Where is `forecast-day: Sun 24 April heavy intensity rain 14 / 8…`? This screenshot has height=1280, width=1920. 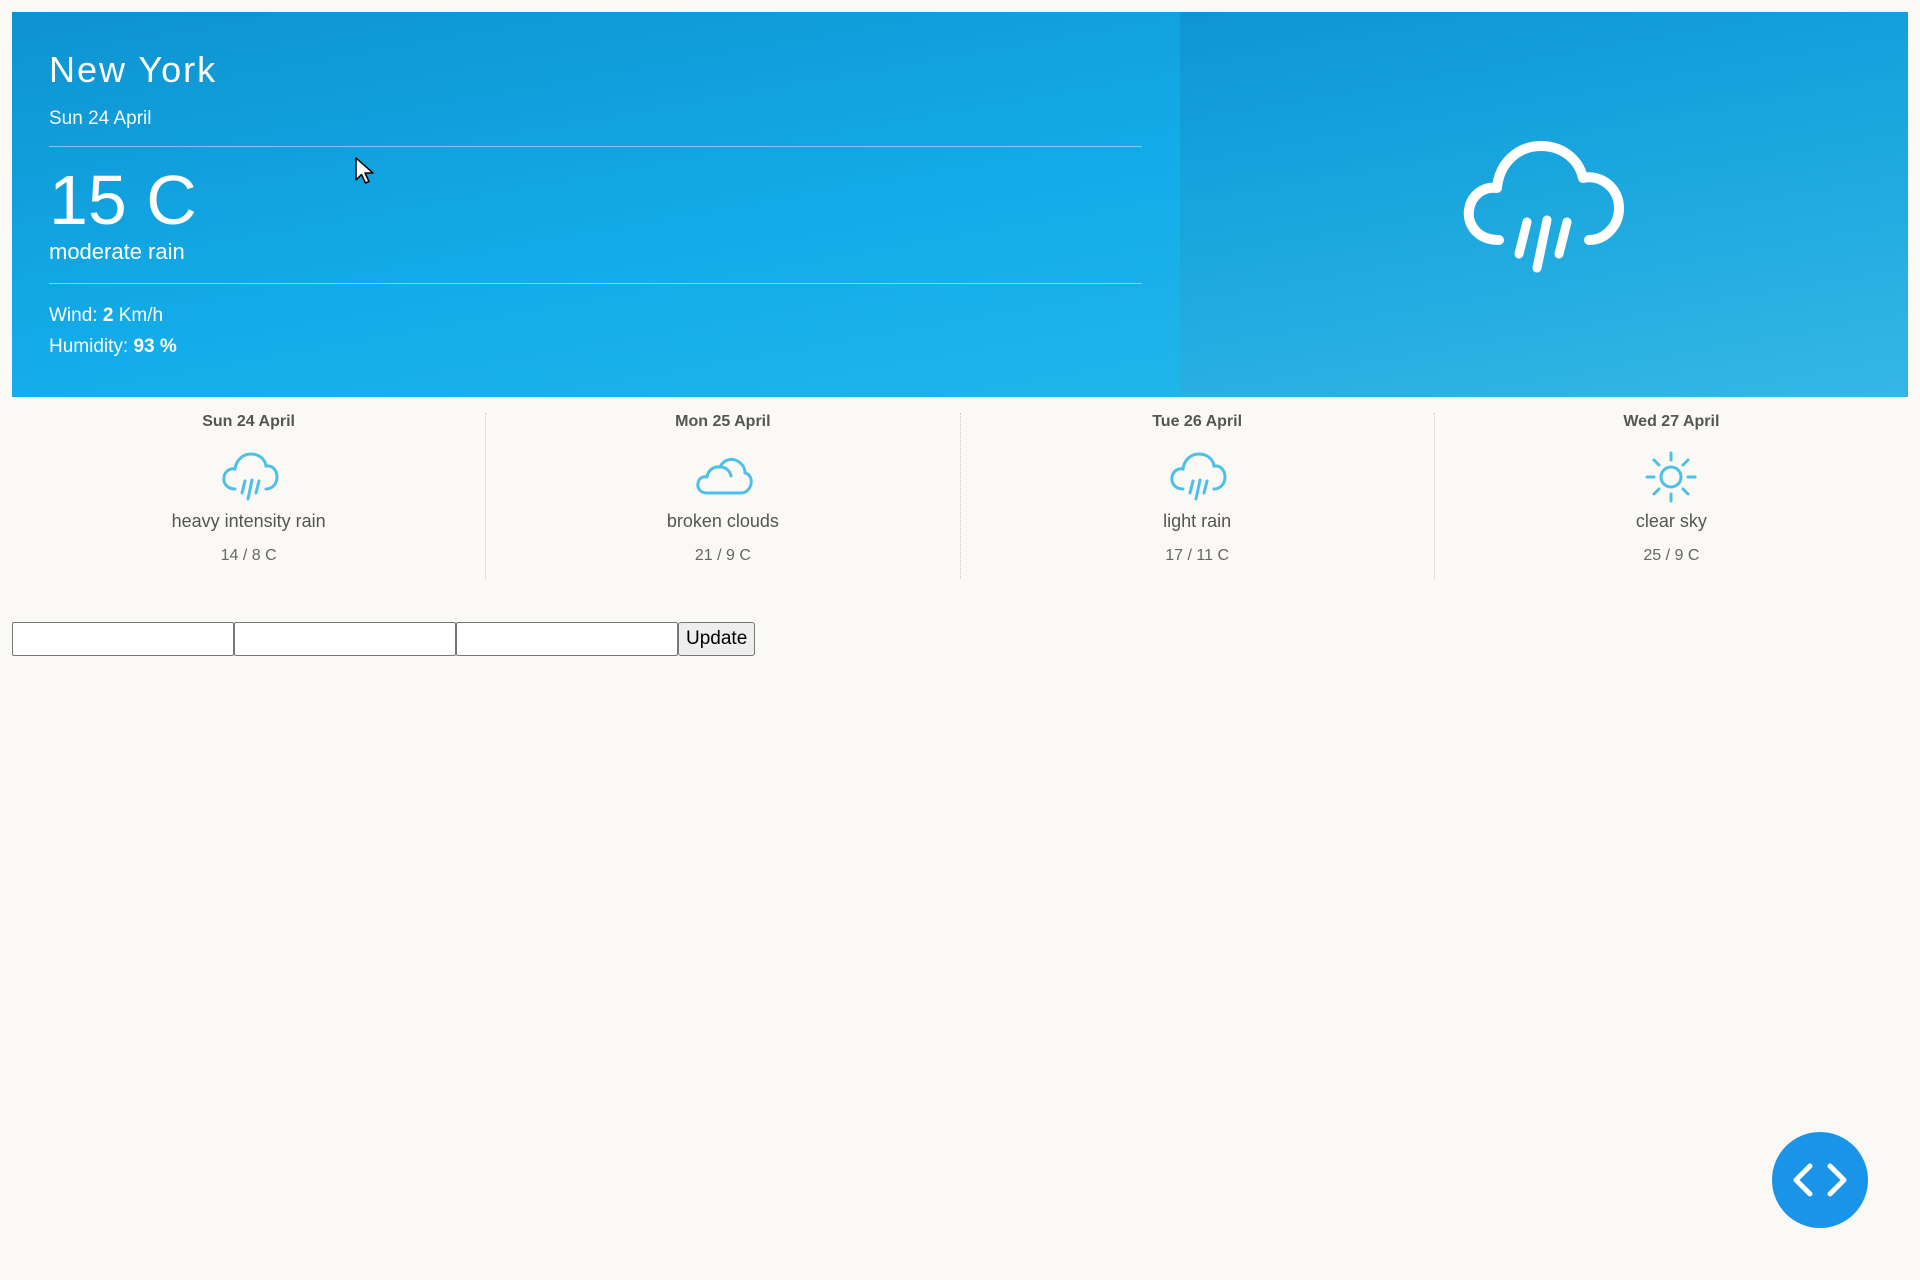 forecast-day: Sun 24 April heavy intensity rain 14 / 8… is located at coordinates (249, 496).